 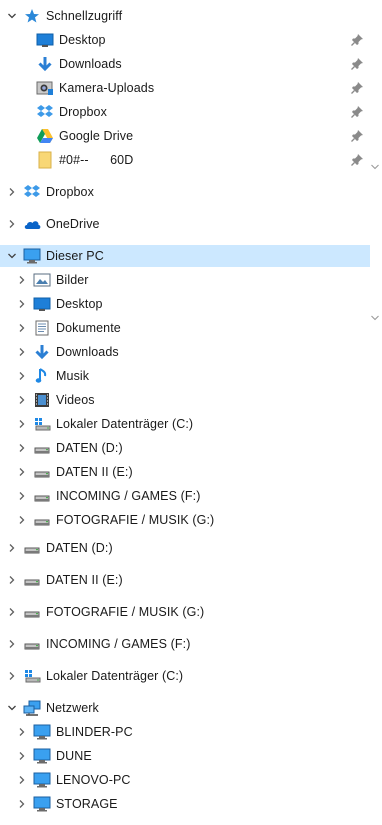 What do you see at coordinates (185, 676) in the screenshot?
I see `tree-item-drive-c: Lokaler Datenträger (C:)` at bounding box center [185, 676].